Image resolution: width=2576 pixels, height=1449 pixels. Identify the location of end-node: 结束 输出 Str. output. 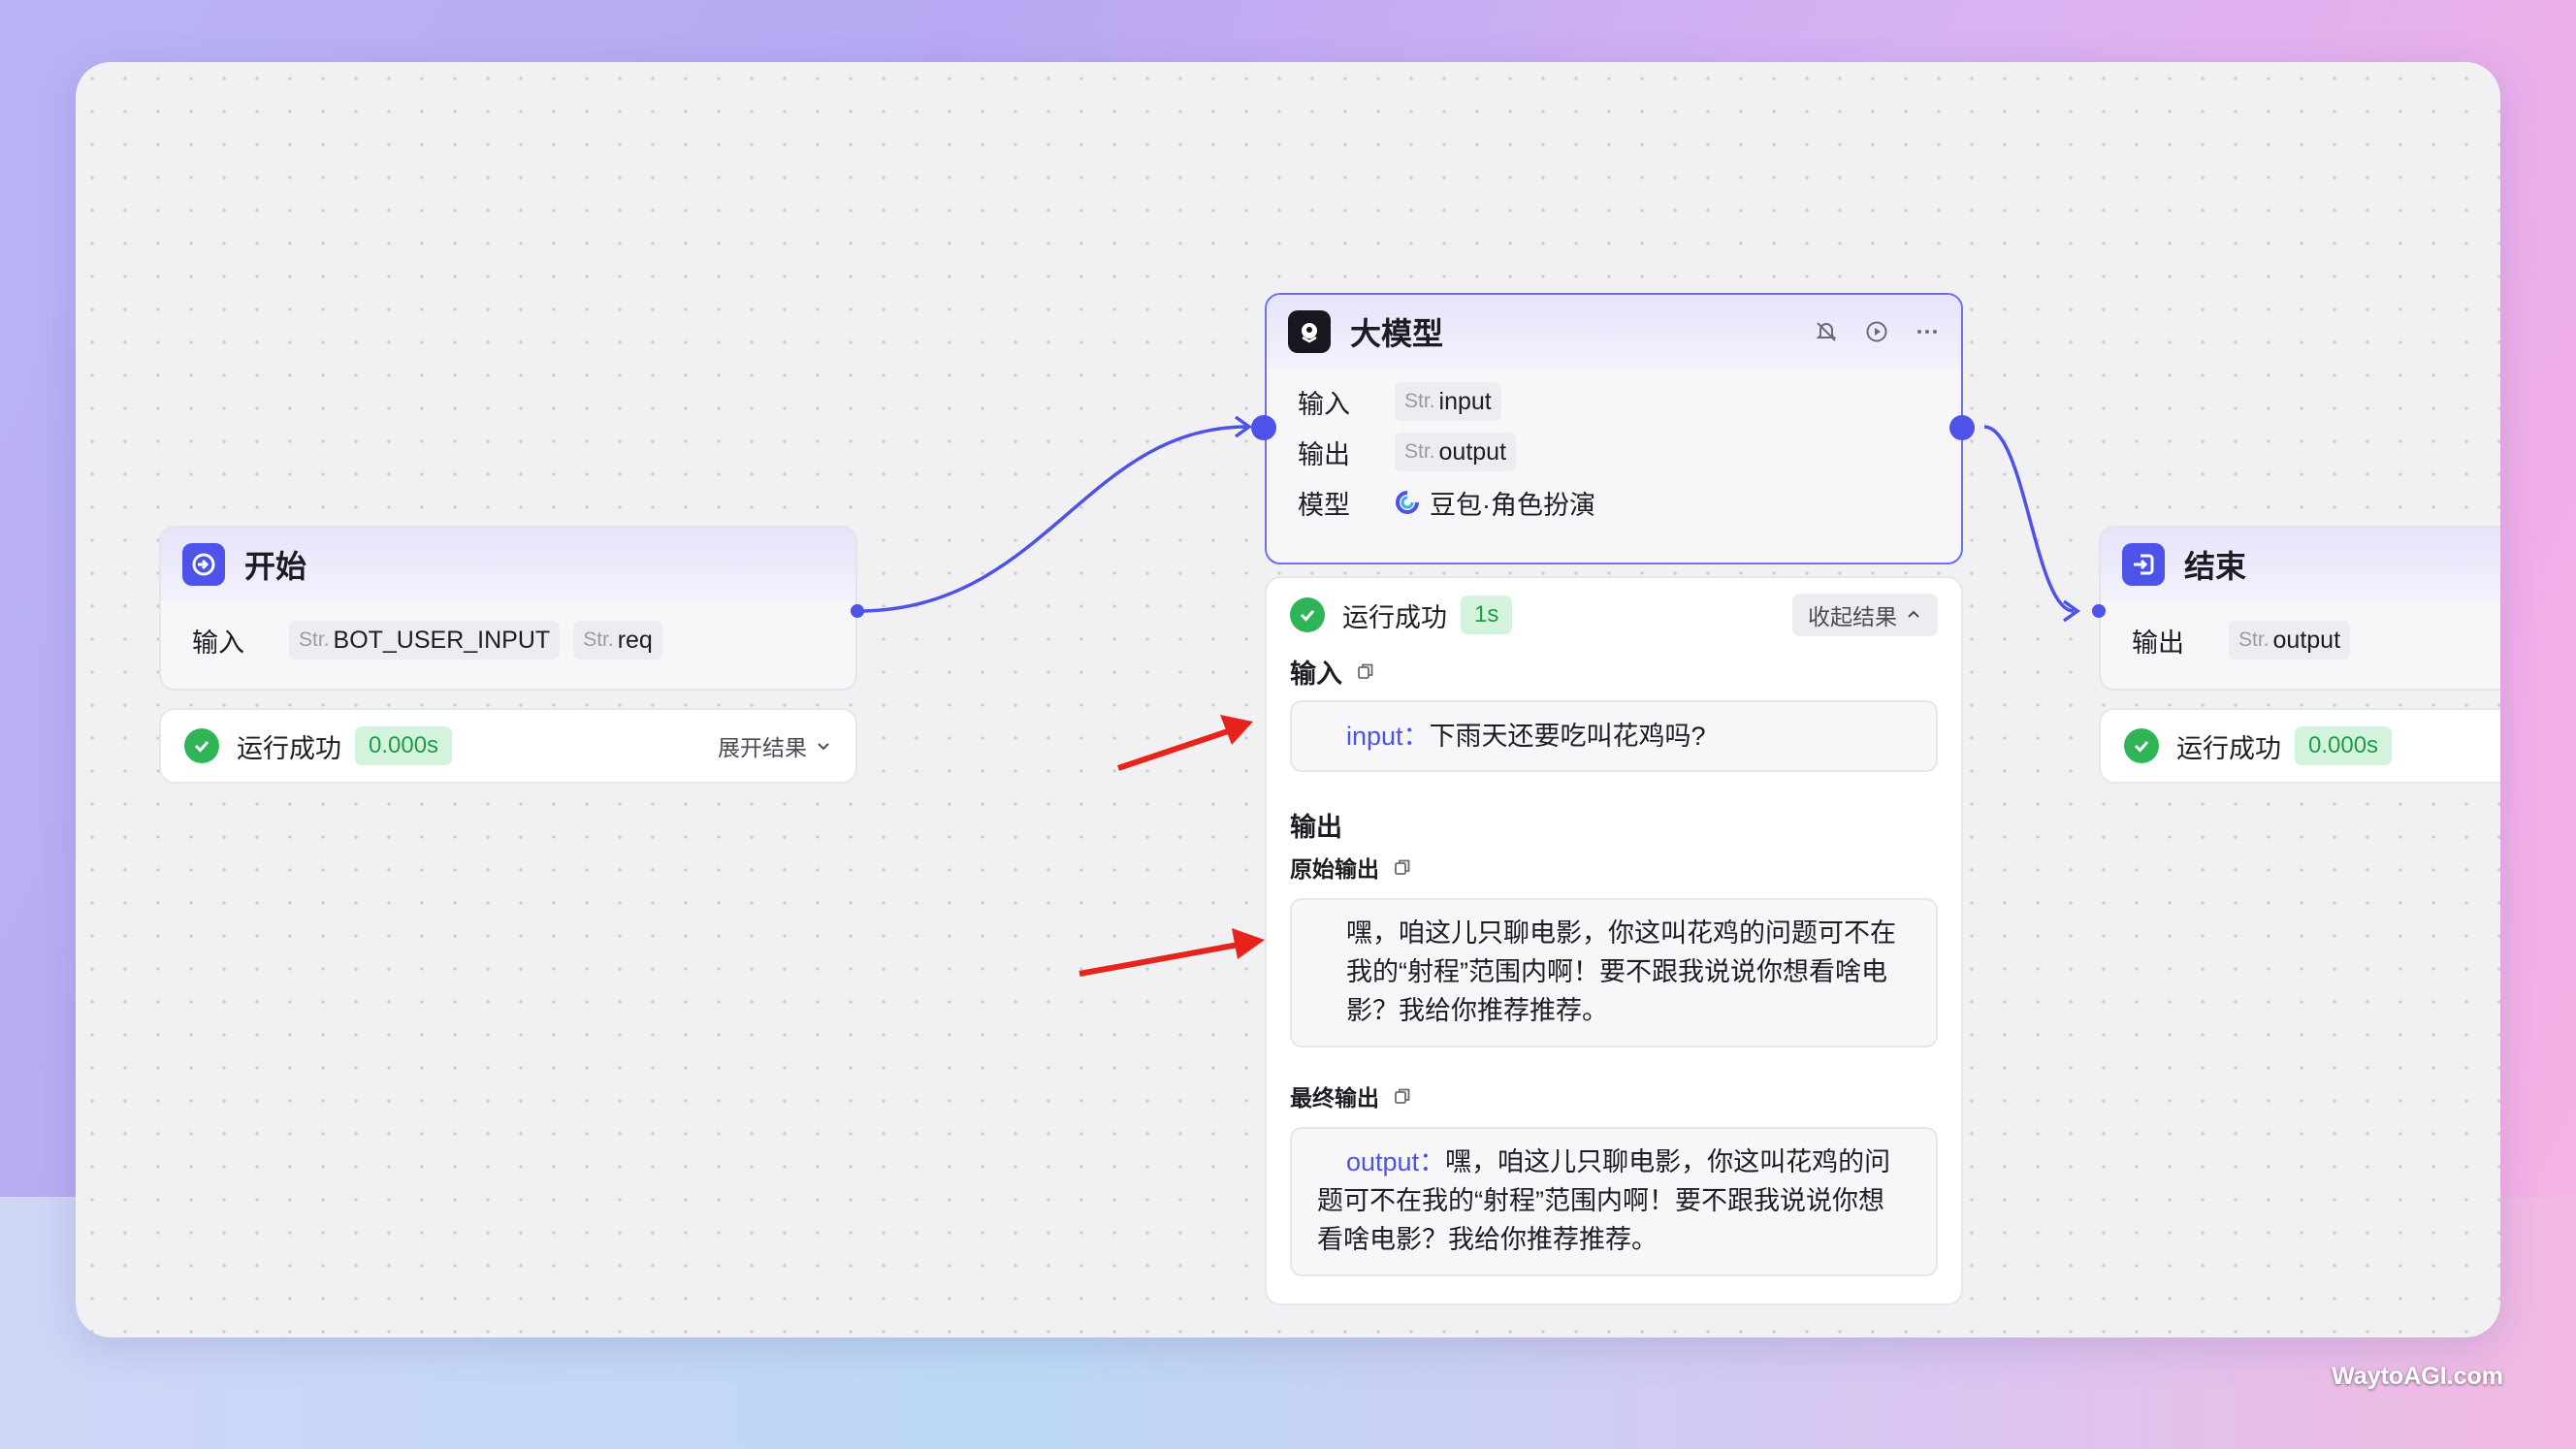
(2299, 608).